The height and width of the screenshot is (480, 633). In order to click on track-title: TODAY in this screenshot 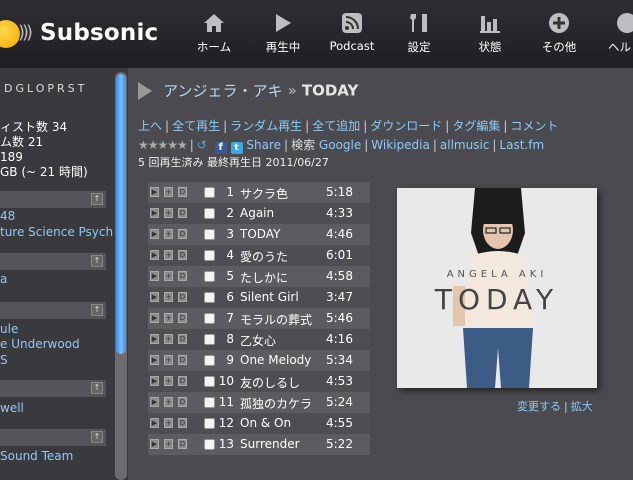, I will do `click(260, 234)`.